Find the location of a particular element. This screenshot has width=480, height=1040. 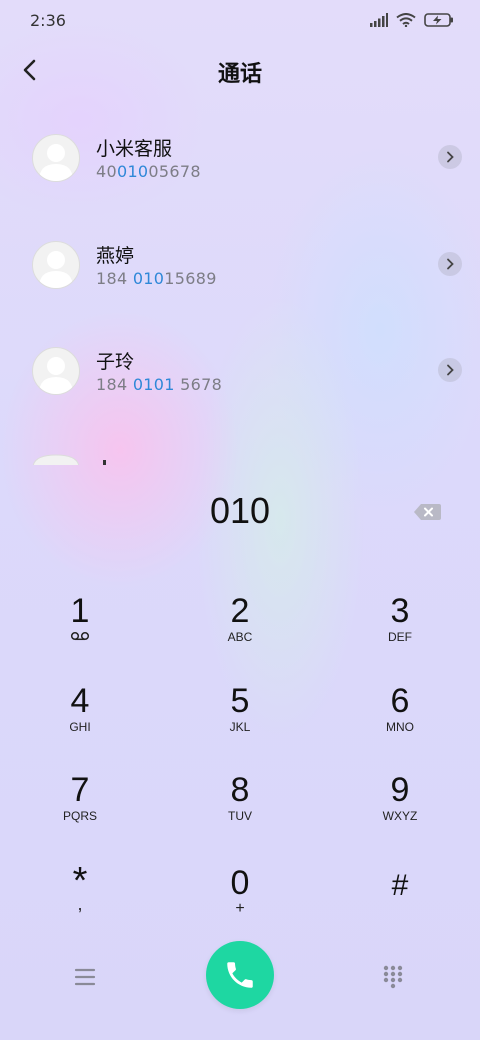

dialpad-icon is located at coordinates (393, 977).